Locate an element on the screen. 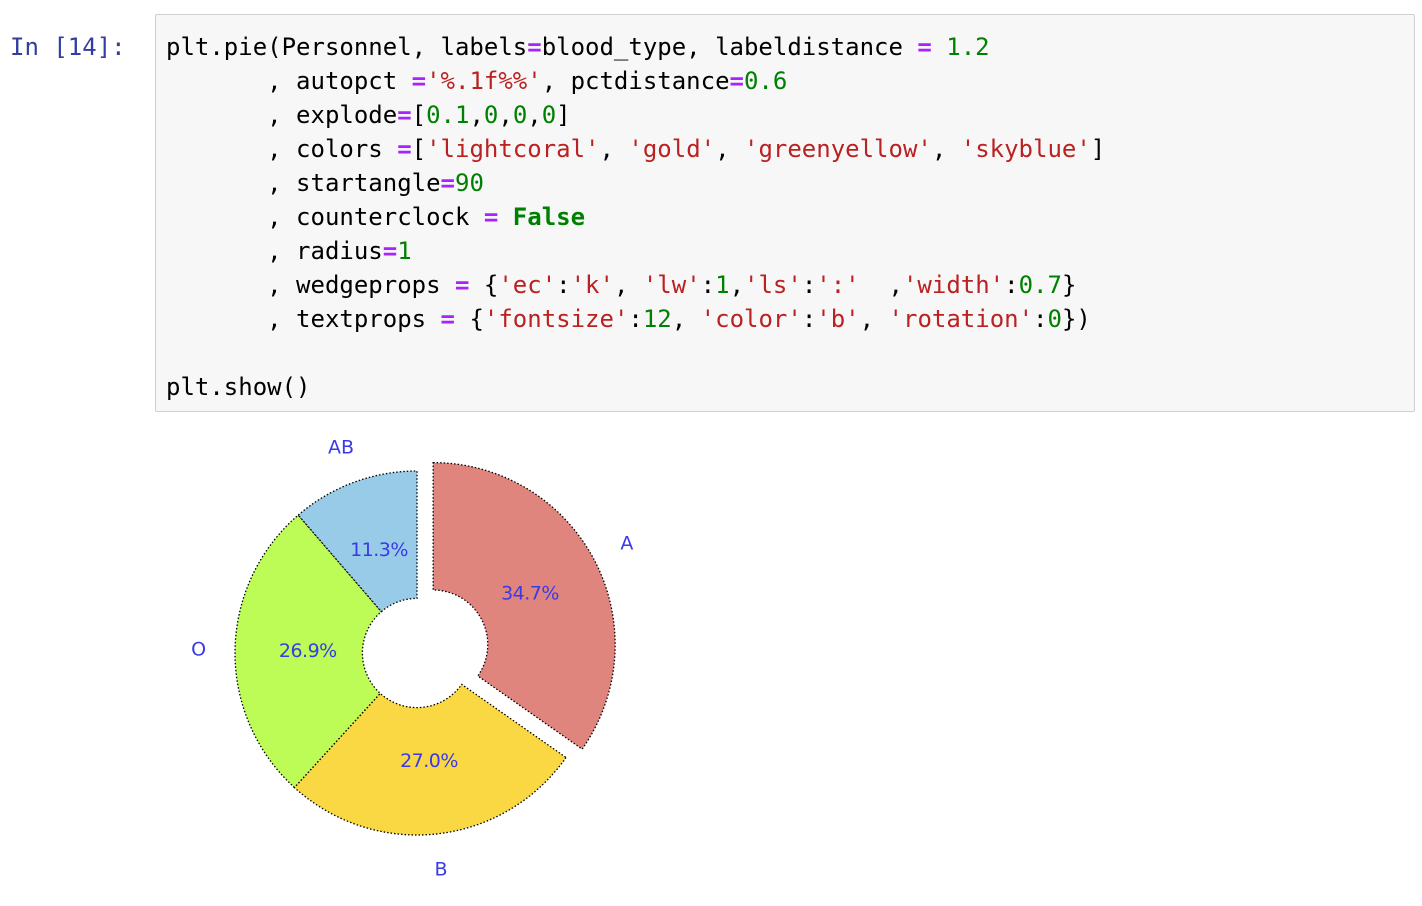 The height and width of the screenshot is (906, 1422). code-token: 1.2 is located at coordinates (968, 47).